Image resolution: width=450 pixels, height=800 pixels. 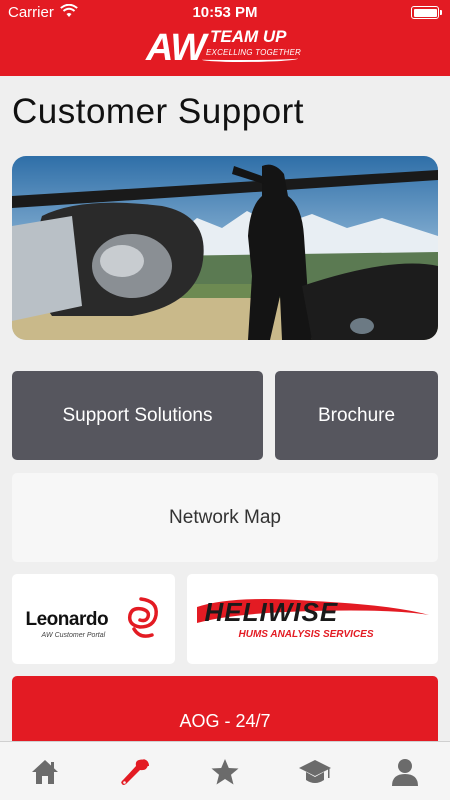 What do you see at coordinates (176, 48) in the screenshot?
I see `logo-aw: AW` at bounding box center [176, 48].